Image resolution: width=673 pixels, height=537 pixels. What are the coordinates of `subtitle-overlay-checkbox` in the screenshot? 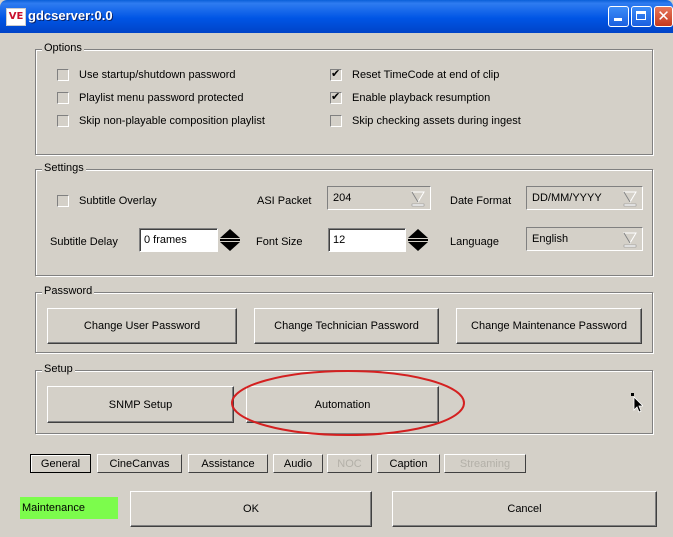 It's located at (63, 201).